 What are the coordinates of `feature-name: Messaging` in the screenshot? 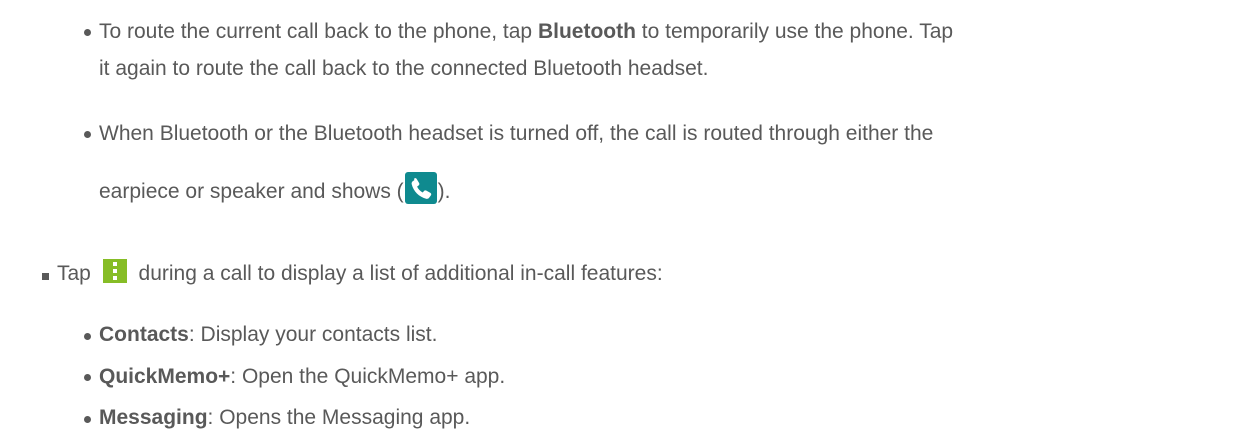 It's located at (153, 417).